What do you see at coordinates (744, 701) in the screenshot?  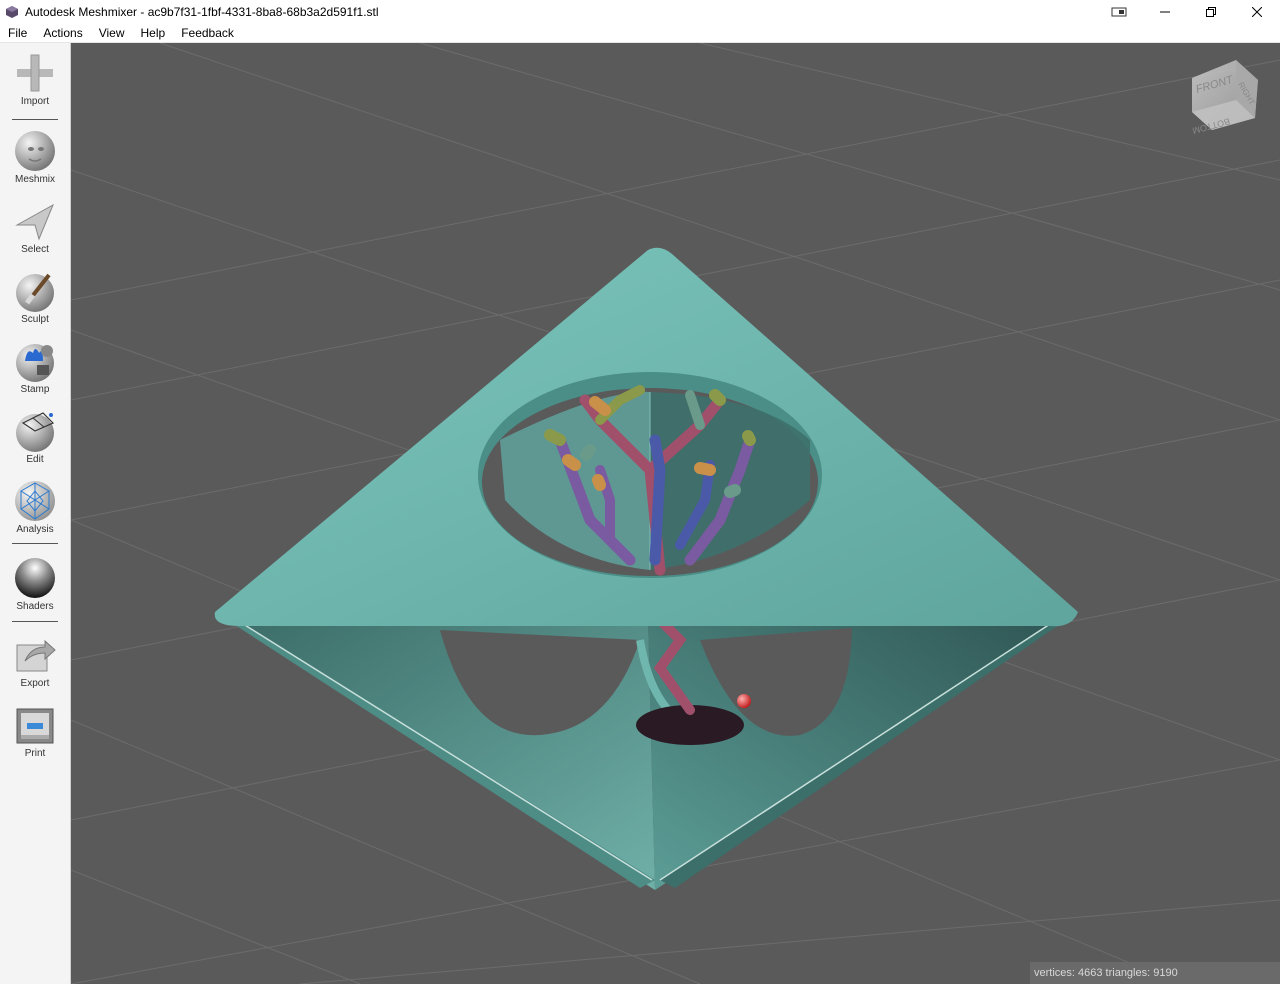 I see `red-sphere-marker` at bounding box center [744, 701].